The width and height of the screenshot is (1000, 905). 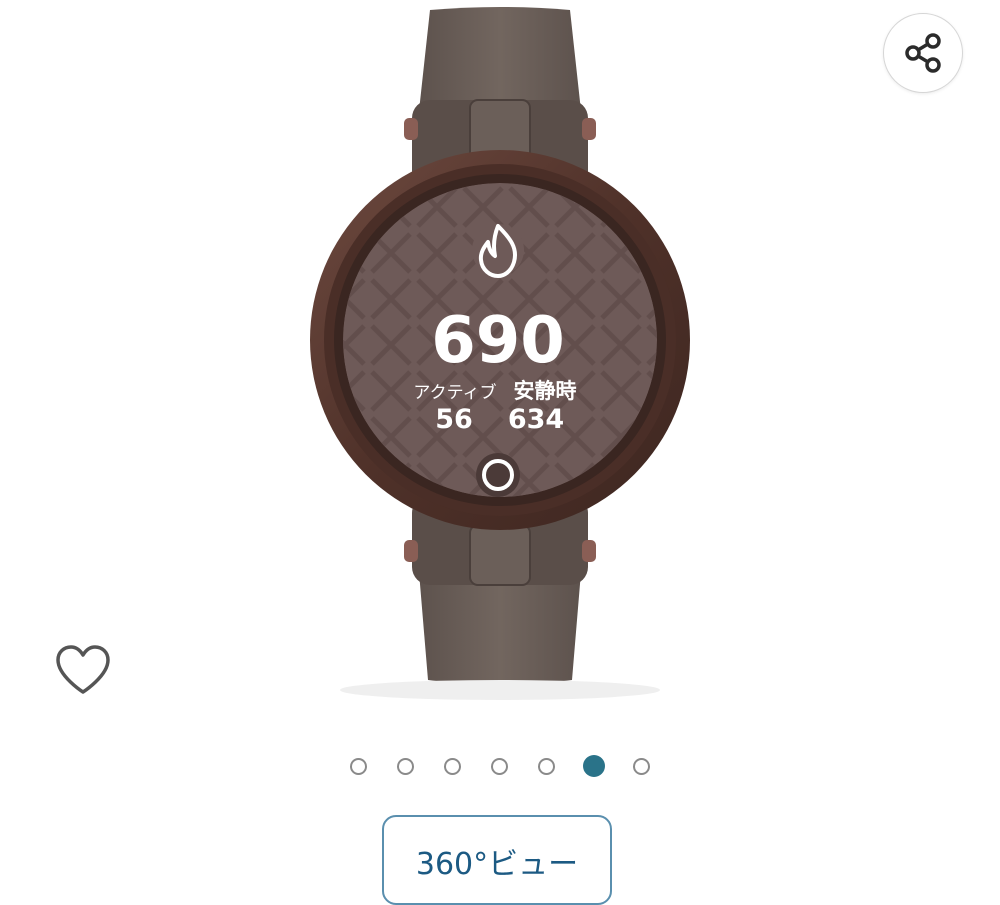 What do you see at coordinates (536, 419) in the screenshot?
I see `resting-calories-value: 634` at bounding box center [536, 419].